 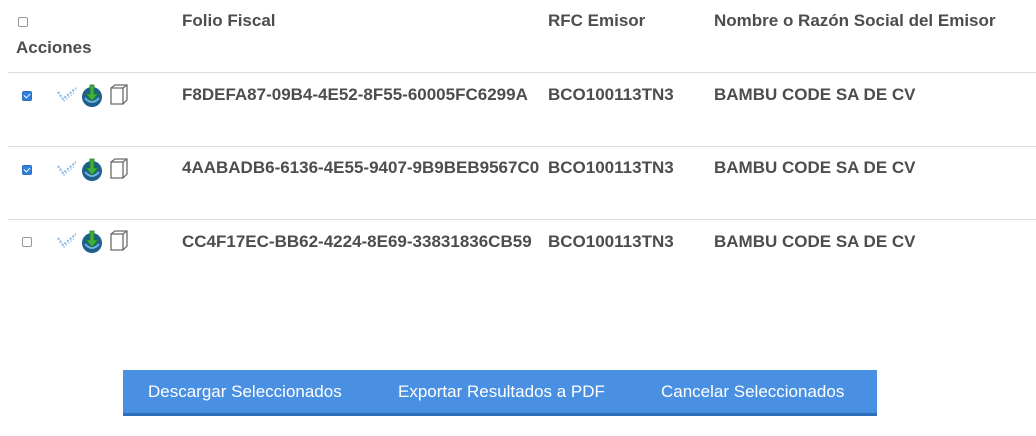 I want to click on cancel-selected-button: Cancelar Seleccionados, so click(x=752, y=391).